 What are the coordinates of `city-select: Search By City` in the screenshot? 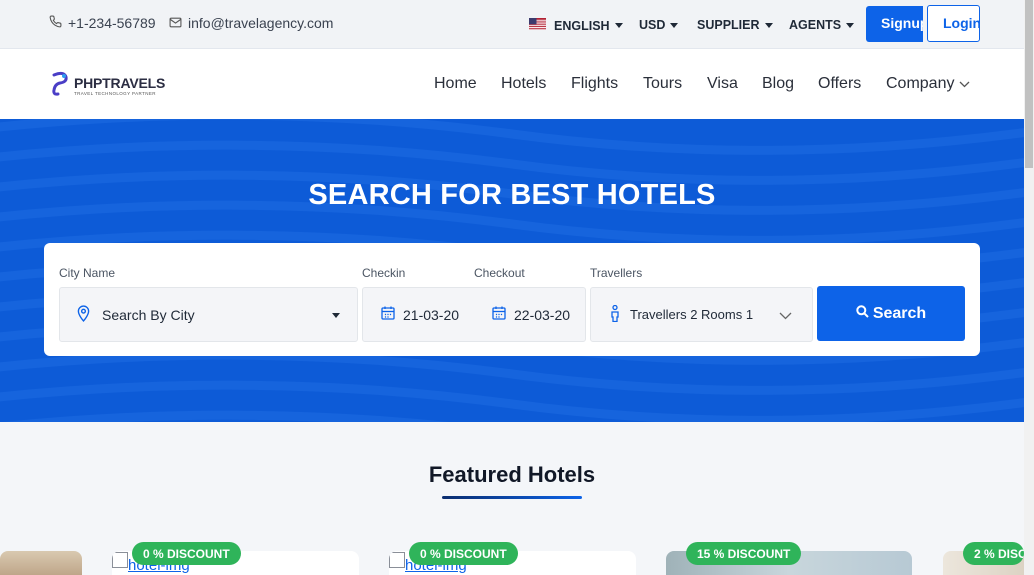 It's located at (208, 314).